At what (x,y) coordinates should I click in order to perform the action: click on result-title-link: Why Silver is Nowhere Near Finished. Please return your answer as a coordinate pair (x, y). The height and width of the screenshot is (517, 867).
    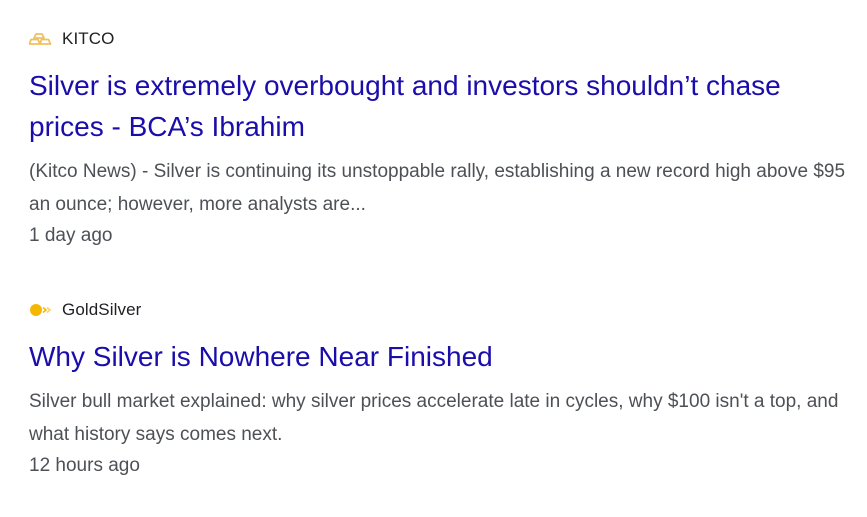
    Looking at the image, I should click on (444, 356).